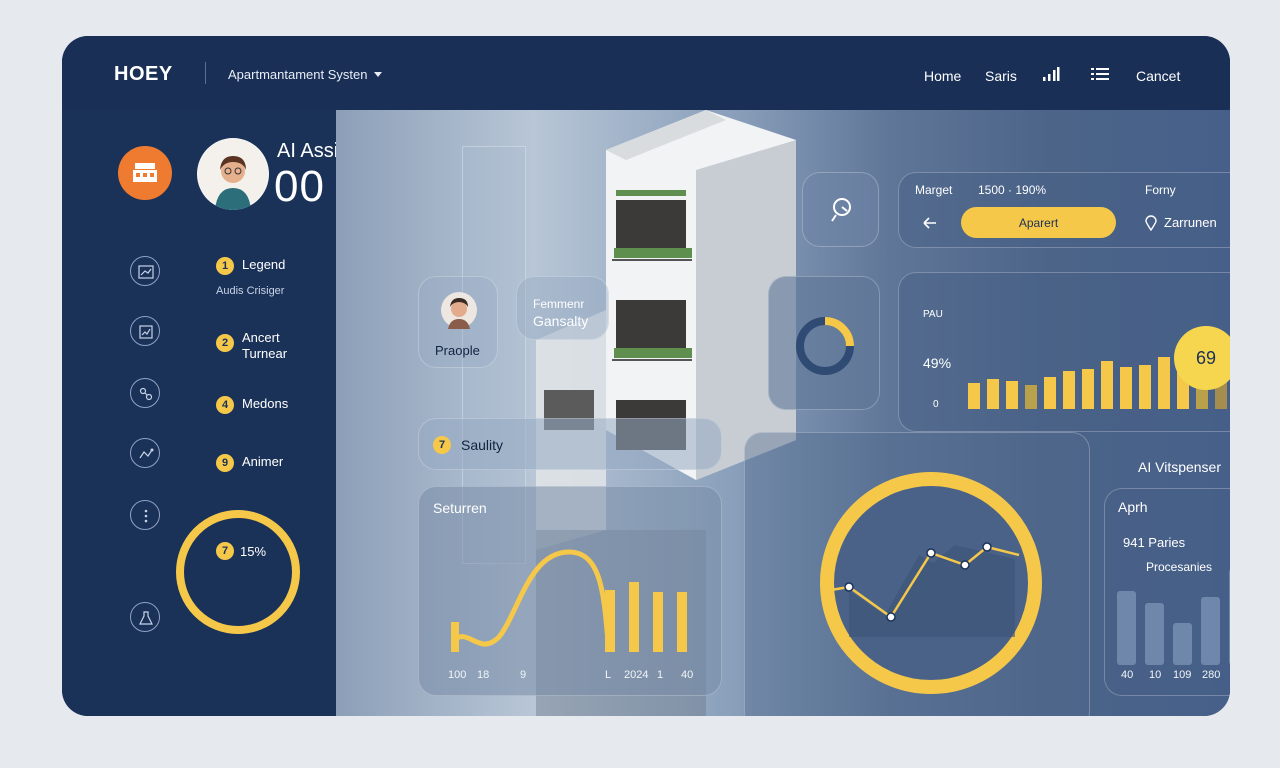  I want to click on chart-icon, so click(146, 272).